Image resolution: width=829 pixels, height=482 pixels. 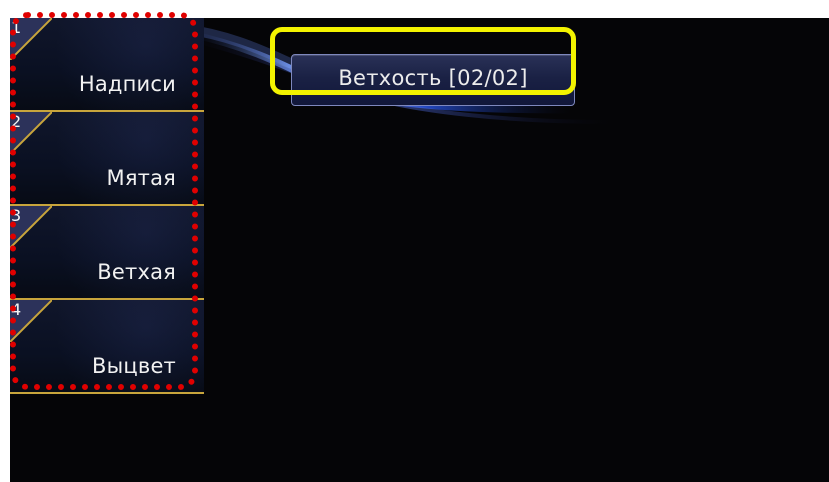 What do you see at coordinates (16, 27) in the screenshot?
I see `menu-item-number: 1` at bounding box center [16, 27].